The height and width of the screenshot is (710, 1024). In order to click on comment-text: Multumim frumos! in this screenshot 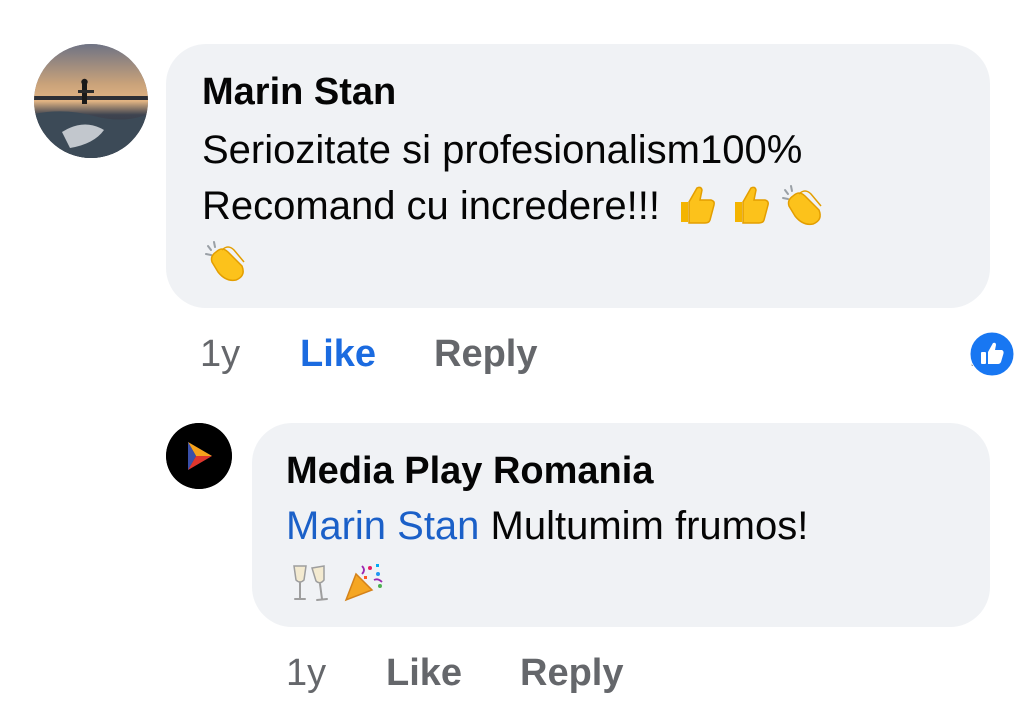, I will do `click(644, 526)`.